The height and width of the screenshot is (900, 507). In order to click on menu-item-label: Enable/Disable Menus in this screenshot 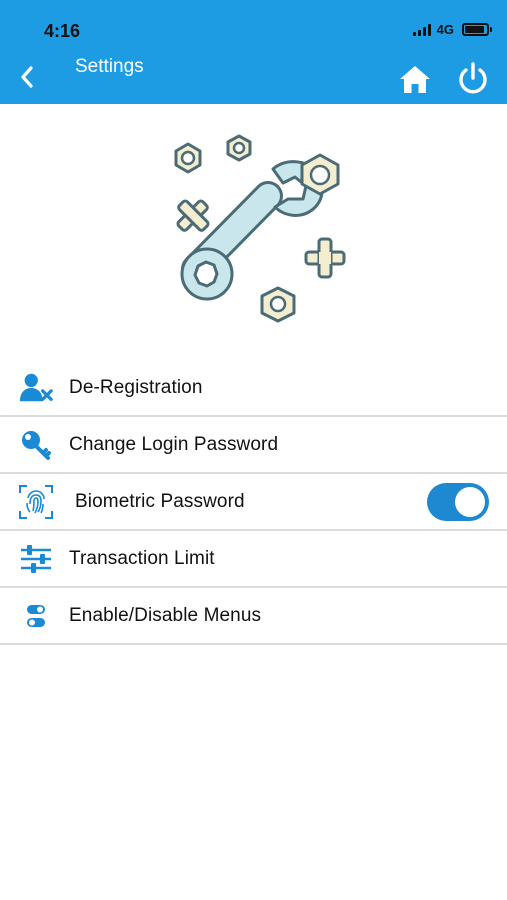, I will do `click(165, 615)`.